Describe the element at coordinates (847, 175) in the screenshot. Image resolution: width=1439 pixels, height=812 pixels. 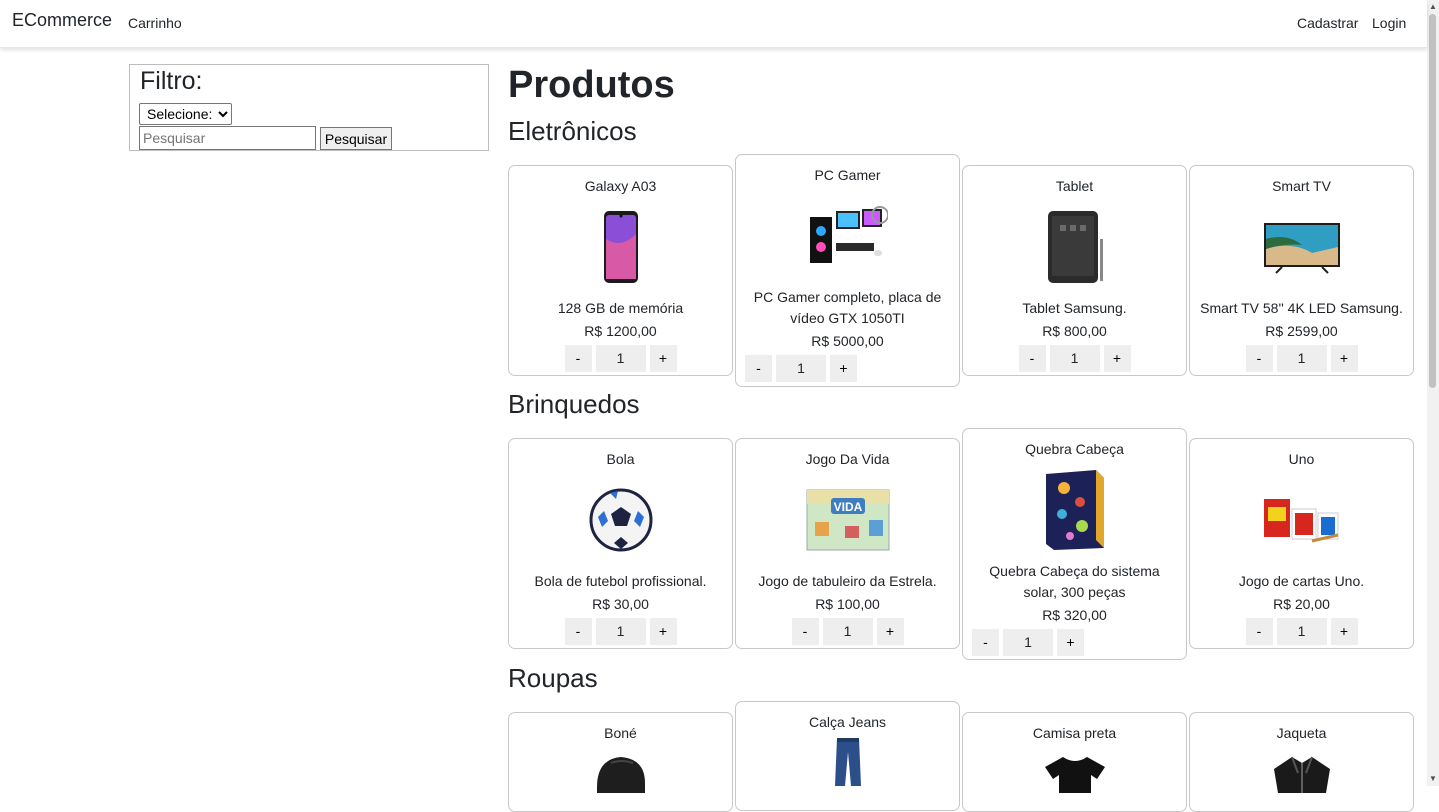
I see `product-name: PC Gamer` at that location.